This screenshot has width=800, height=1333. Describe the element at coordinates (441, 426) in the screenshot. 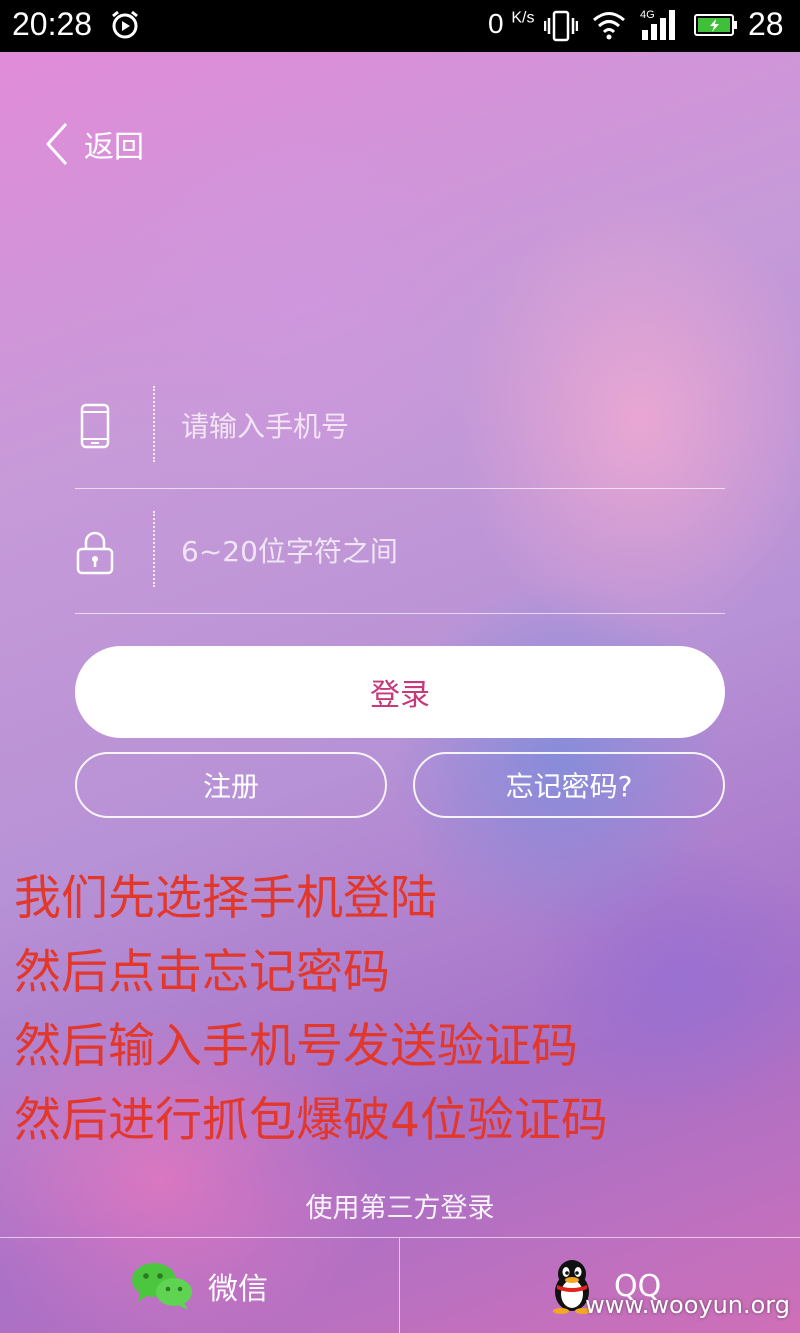

I see `phone-input` at that location.